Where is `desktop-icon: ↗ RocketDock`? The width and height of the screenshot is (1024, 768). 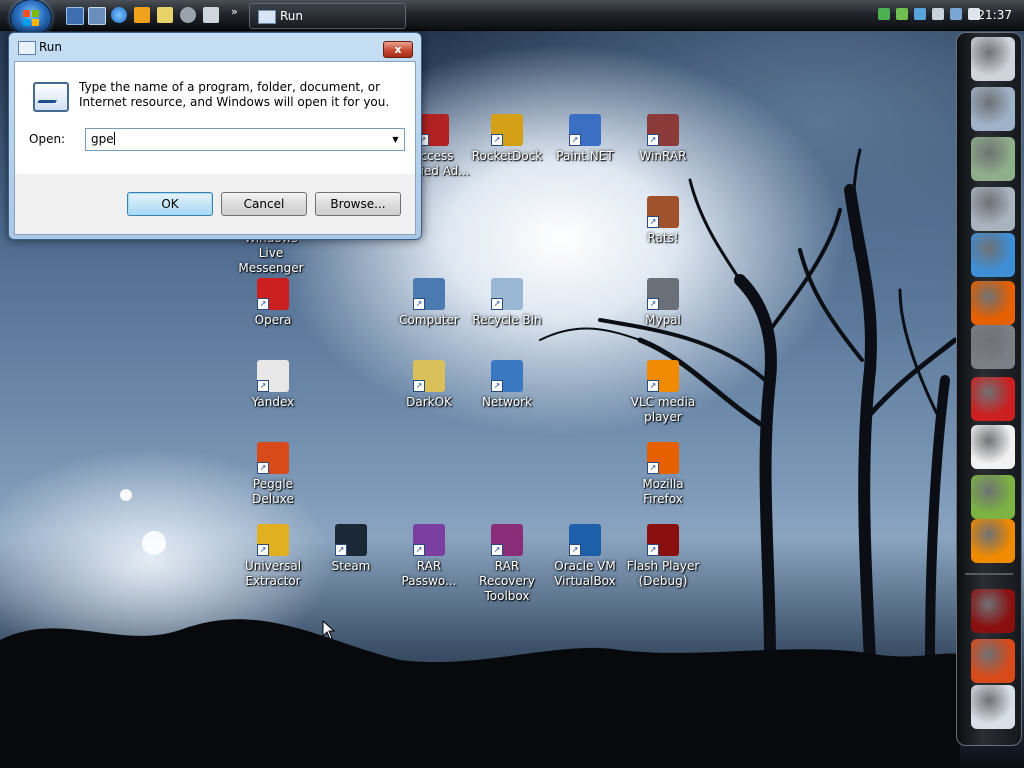 desktop-icon: ↗ RocketDock is located at coordinates (507, 139).